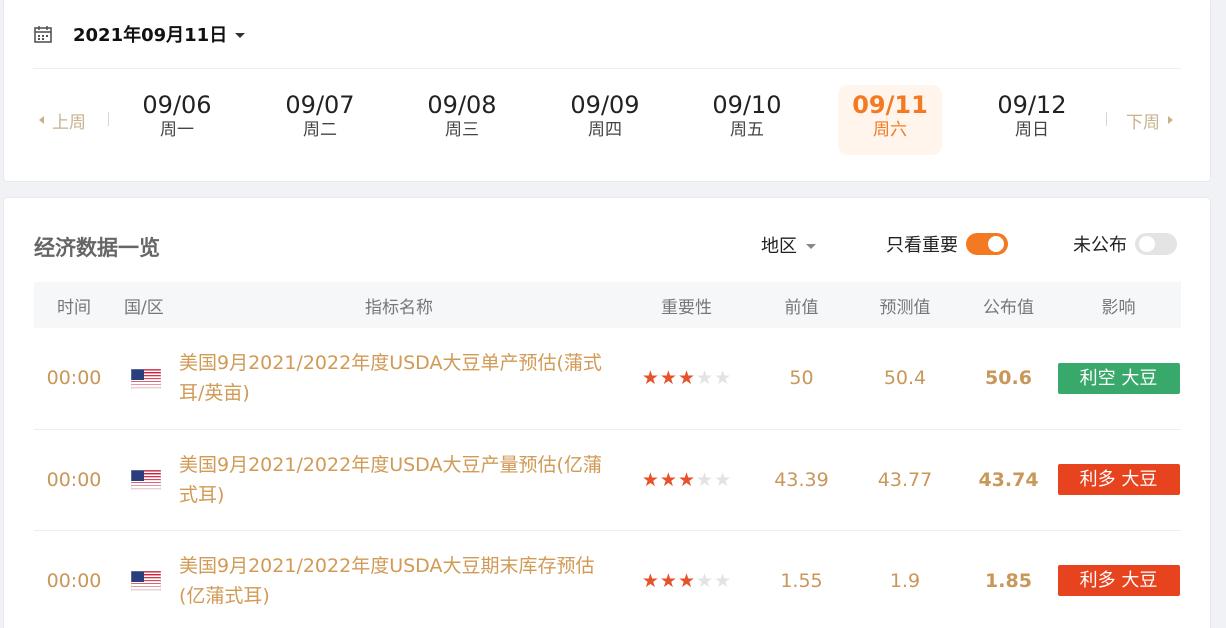 The image size is (1226, 628). Describe the element at coordinates (686, 307) in the screenshot. I see `column-header: 重要性` at that location.